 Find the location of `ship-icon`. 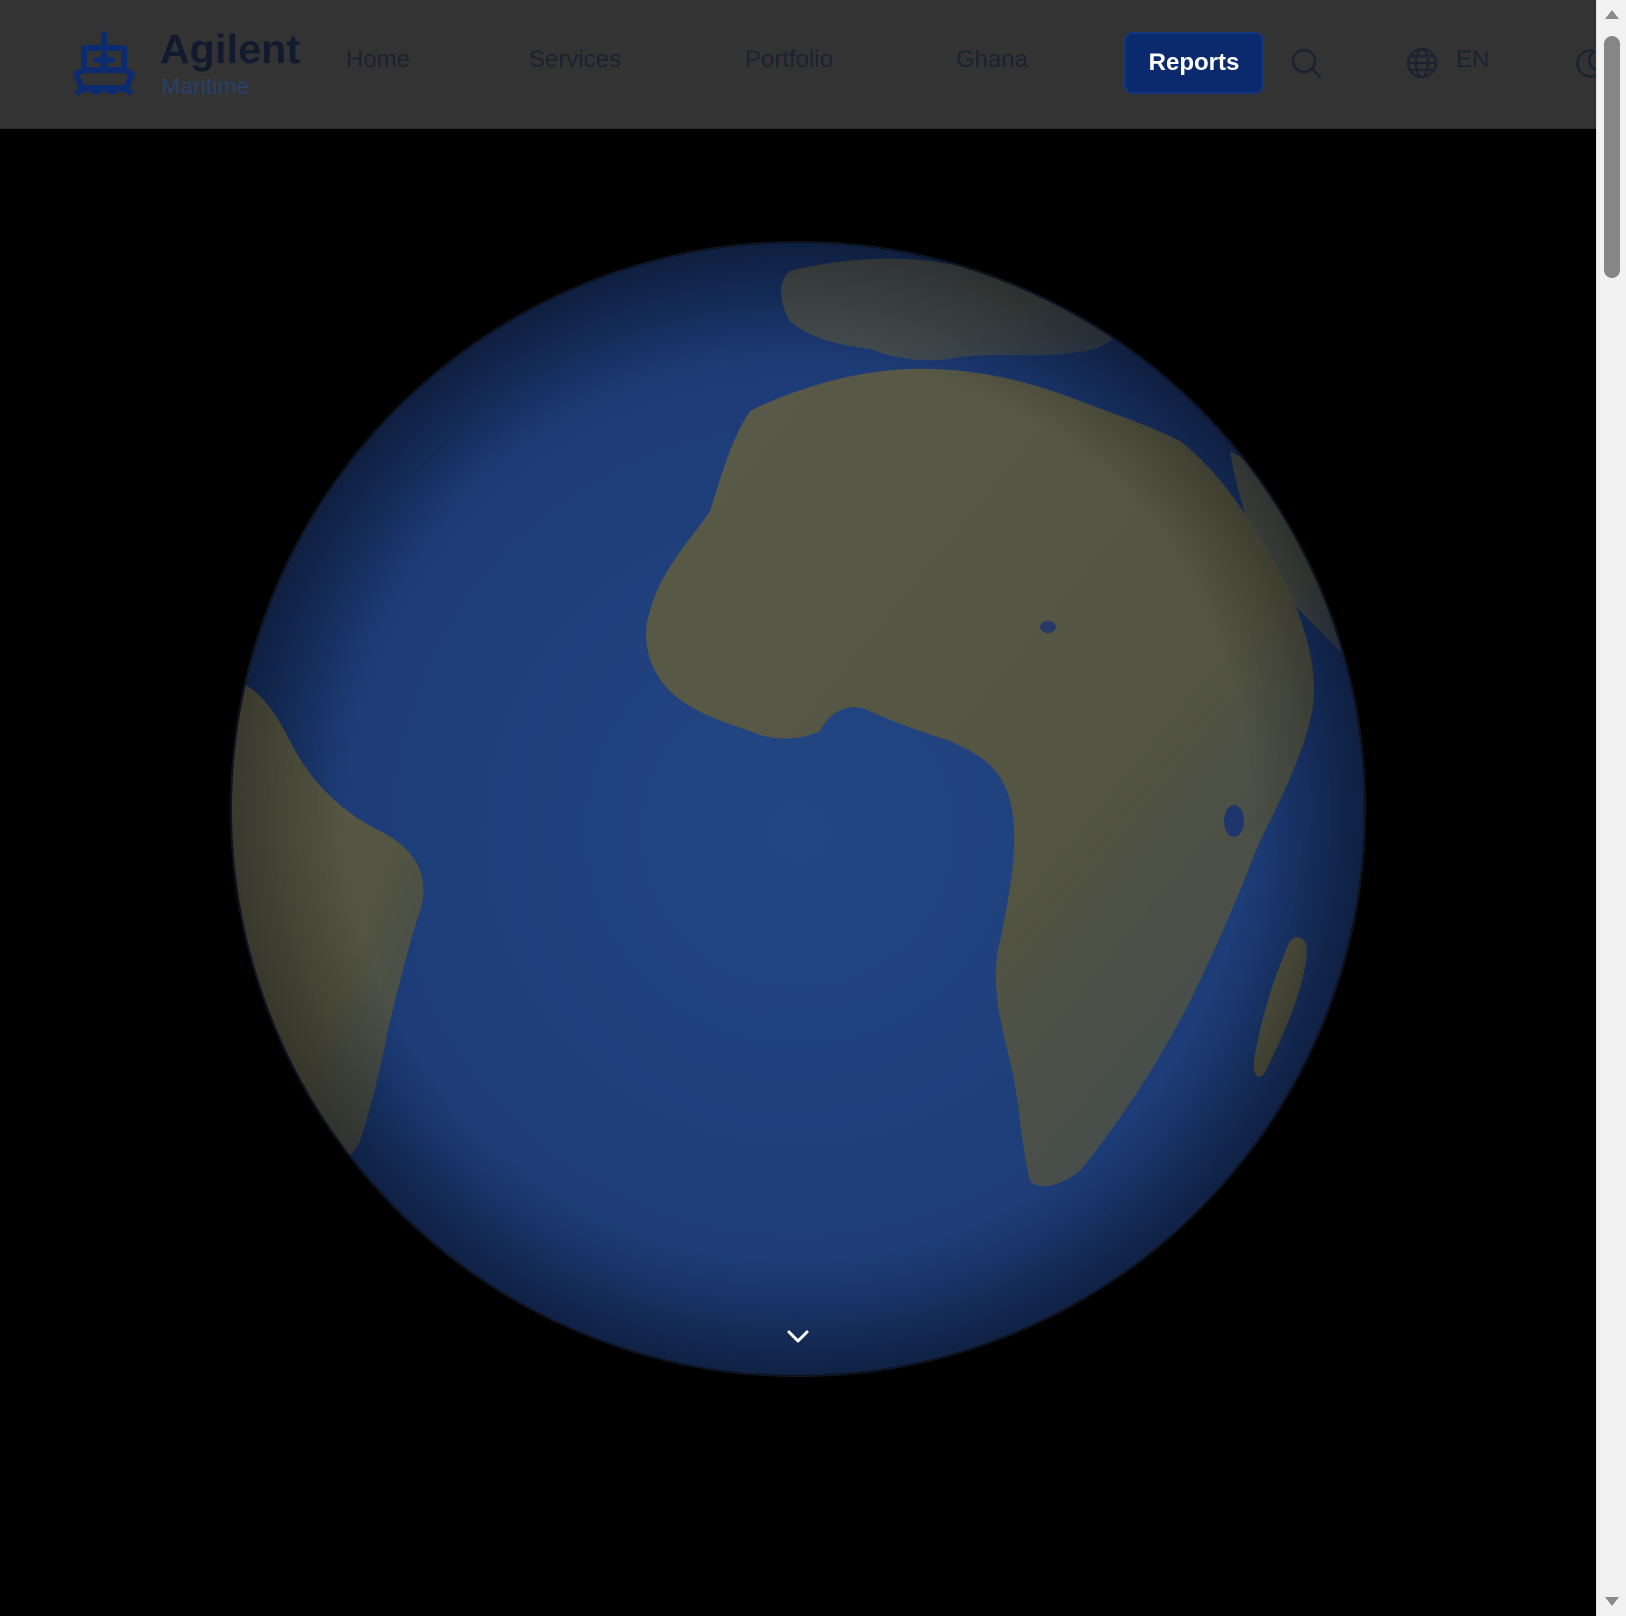

ship-icon is located at coordinates (104, 63).